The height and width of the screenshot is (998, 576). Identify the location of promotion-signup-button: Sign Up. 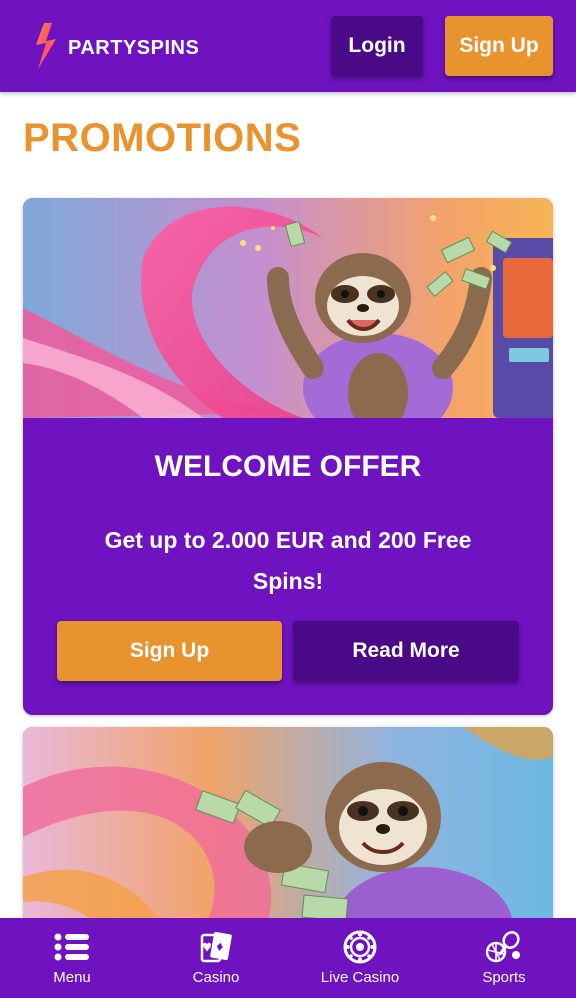
(169, 651).